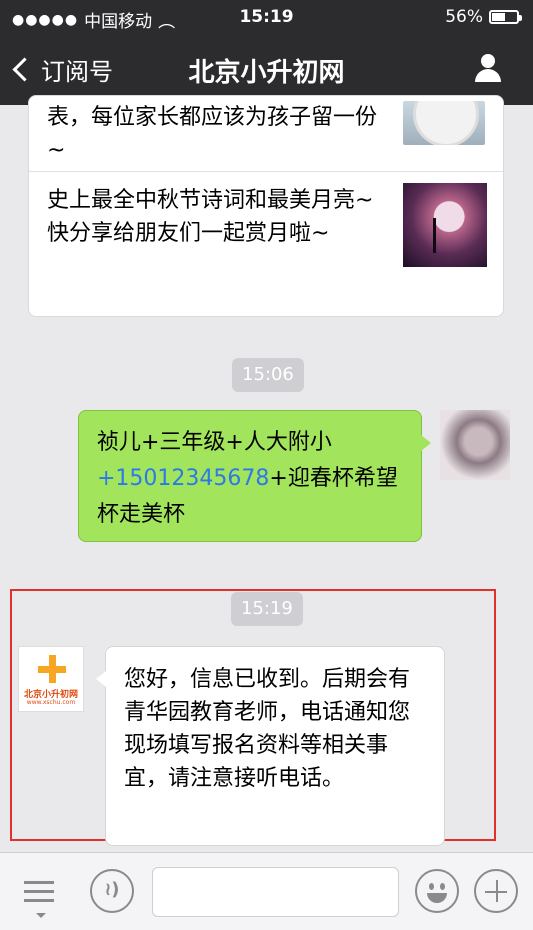 This screenshot has width=533, height=930. What do you see at coordinates (499, 17) in the screenshot?
I see `battery-fill` at bounding box center [499, 17].